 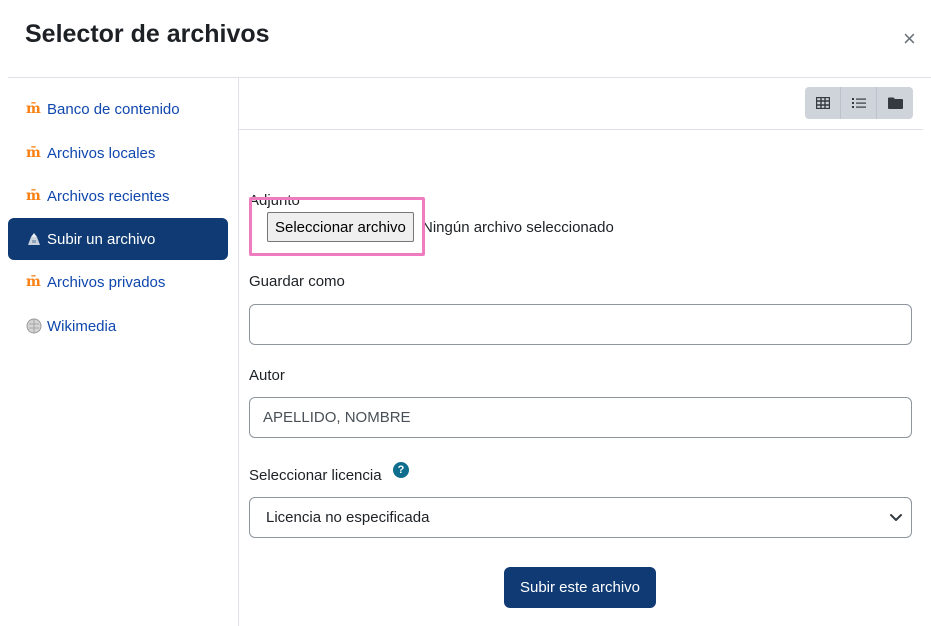 I want to click on sidebar-item-archivos-locales: m̄ Archivos locales, so click(x=118, y=153).